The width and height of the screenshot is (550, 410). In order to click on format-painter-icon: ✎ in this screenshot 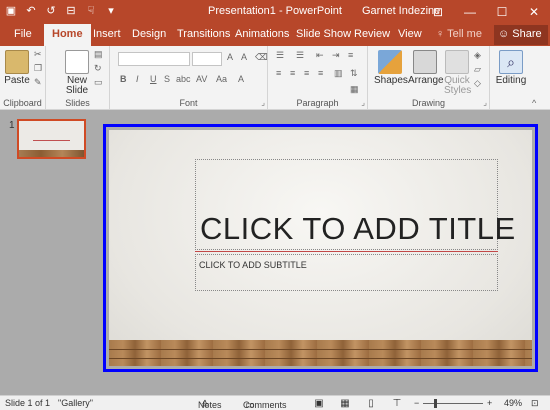, I will do `click(38, 82)`.